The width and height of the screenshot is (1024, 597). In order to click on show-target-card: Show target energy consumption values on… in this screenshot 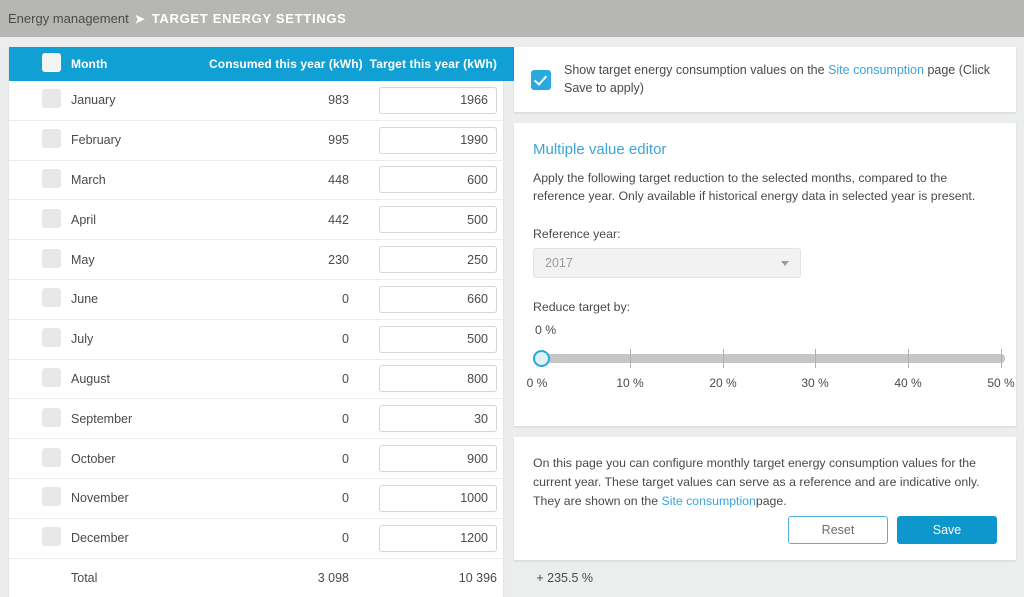, I will do `click(765, 79)`.